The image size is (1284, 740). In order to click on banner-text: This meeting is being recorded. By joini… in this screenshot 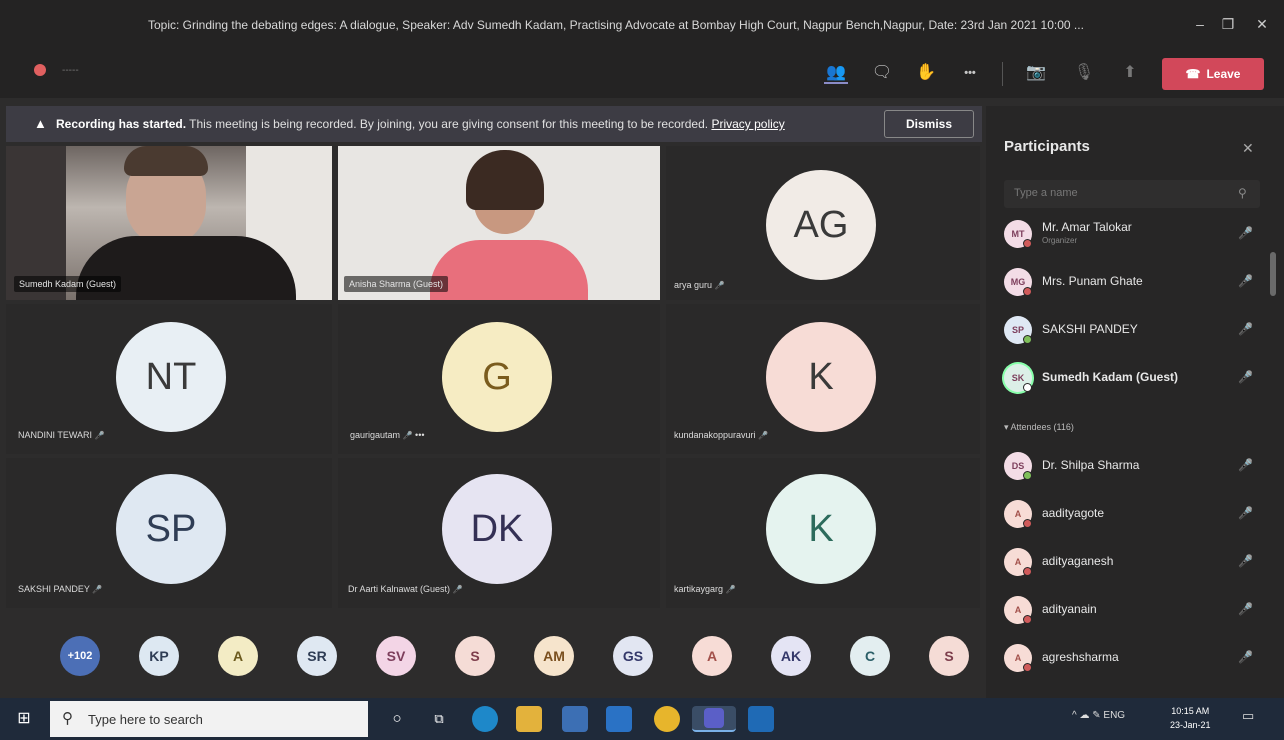, I will do `click(449, 124)`.